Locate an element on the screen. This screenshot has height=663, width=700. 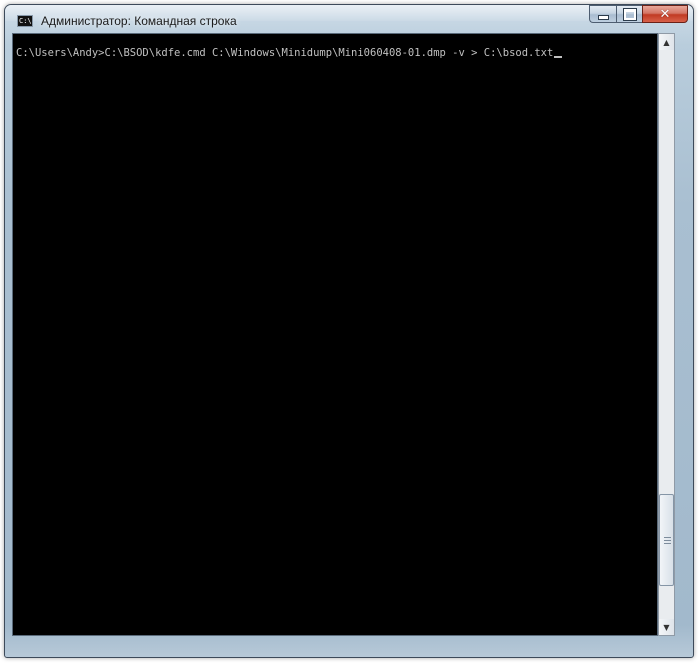
up-arrow-icon: ▲ is located at coordinates (666, 42).